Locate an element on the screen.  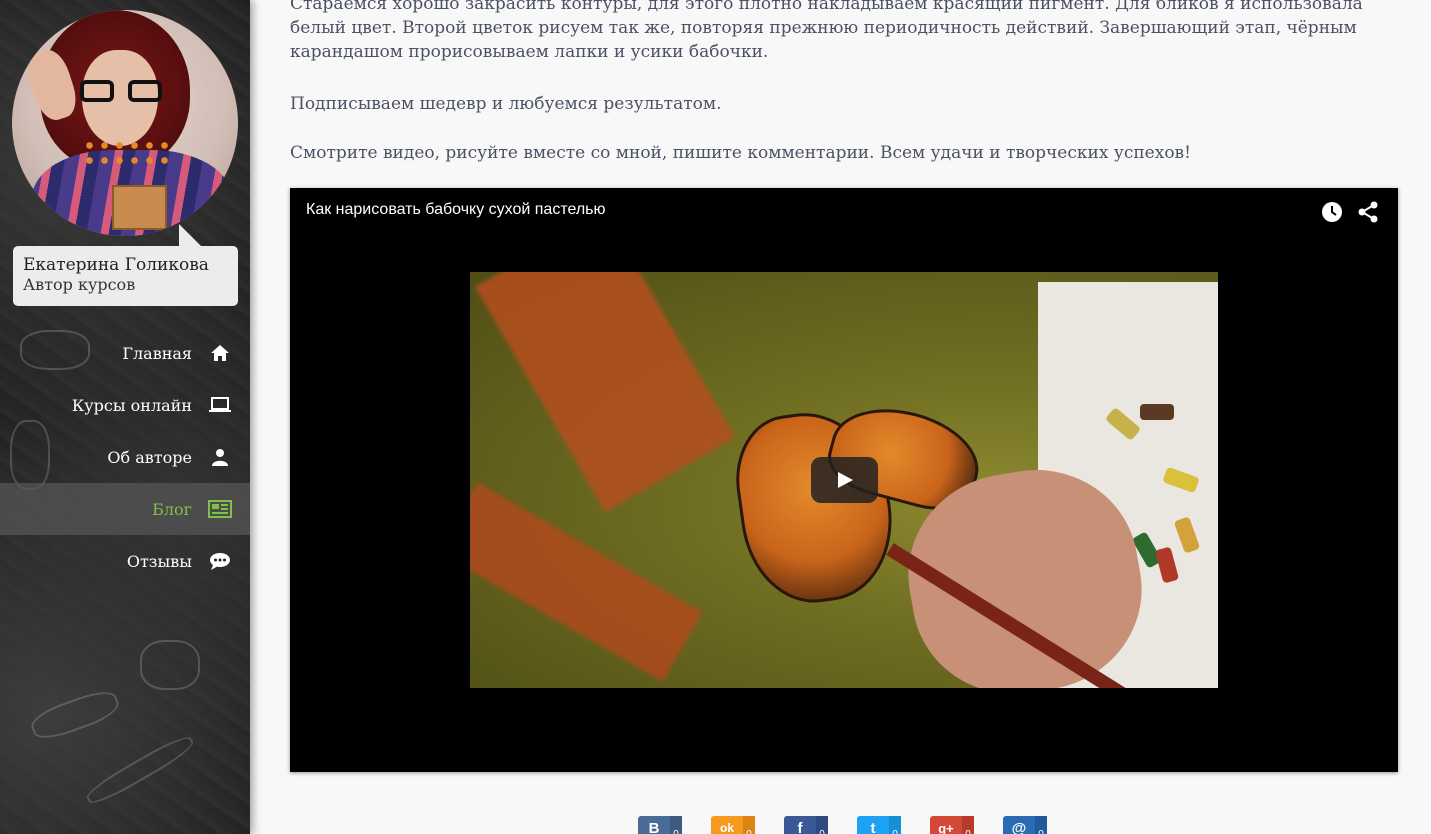
author-card: Екатерина Голикова Автор курсов is located at coordinates (125, 265).